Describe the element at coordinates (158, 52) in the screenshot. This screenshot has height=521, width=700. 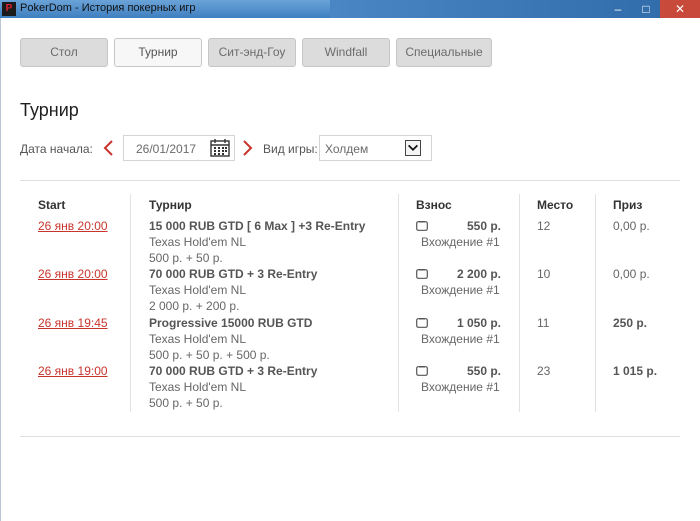
I see `tab-tournament: Турнир` at that location.